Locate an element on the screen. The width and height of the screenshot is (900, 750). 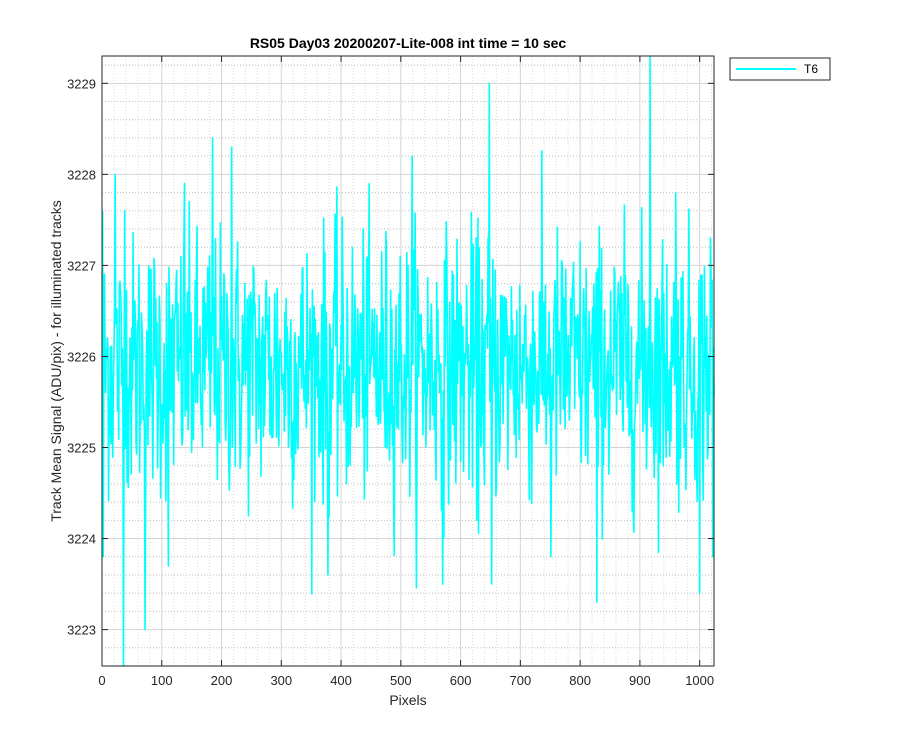
y-tick-label: 3229 is located at coordinates (81, 83).